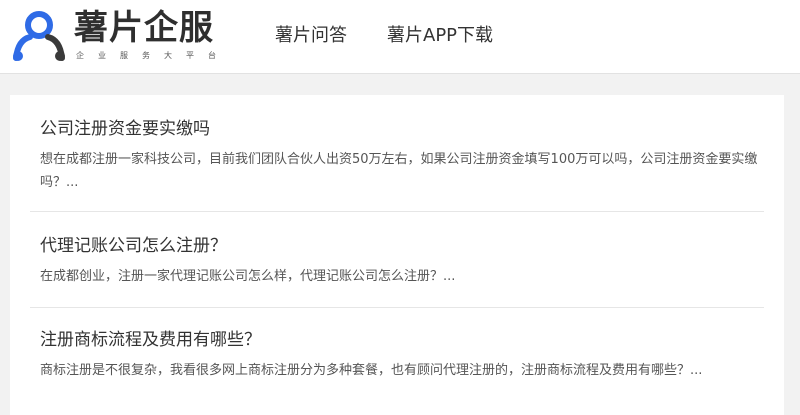 The width and height of the screenshot is (800, 415). What do you see at coordinates (311, 36) in the screenshot?
I see `nav-item-qa: 薯片问答` at bounding box center [311, 36].